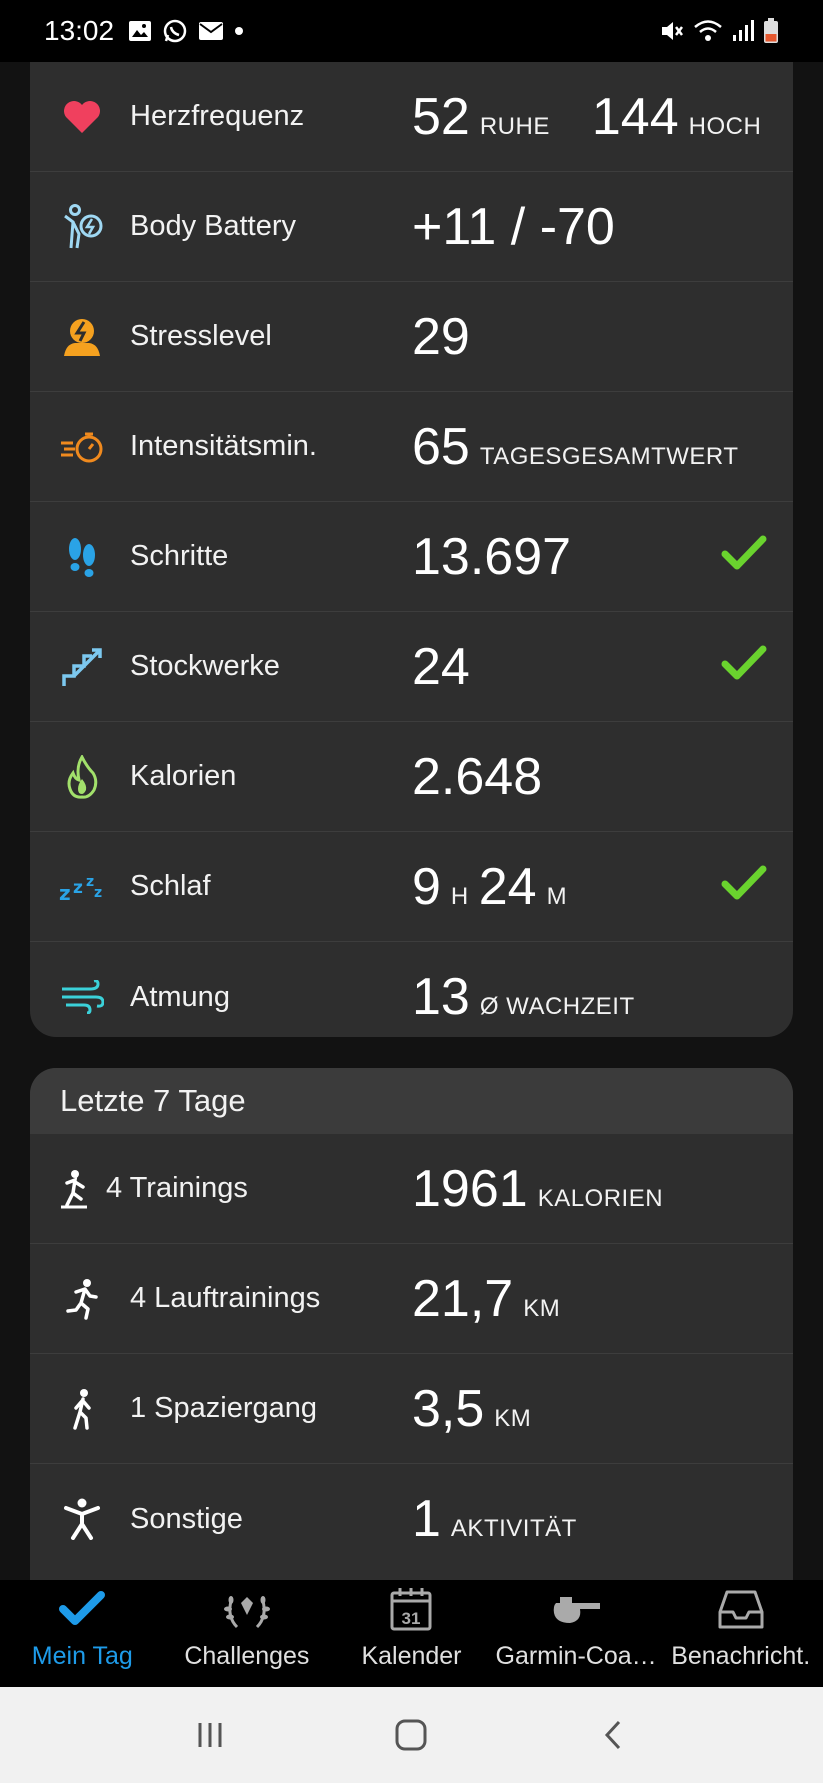 The image size is (823, 1783). What do you see at coordinates (576, 1609) in the screenshot?
I see `whistle-icon` at bounding box center [576, 1609].